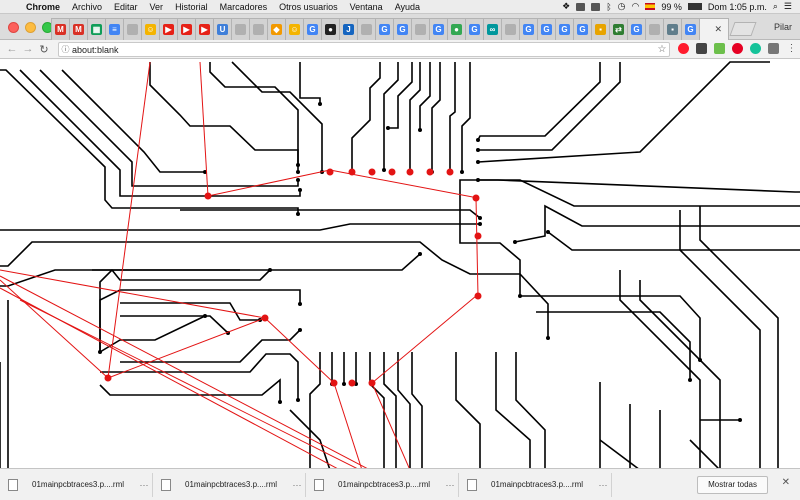  I want to click on bookmark-star-icon: ☆, so click(662, 49).